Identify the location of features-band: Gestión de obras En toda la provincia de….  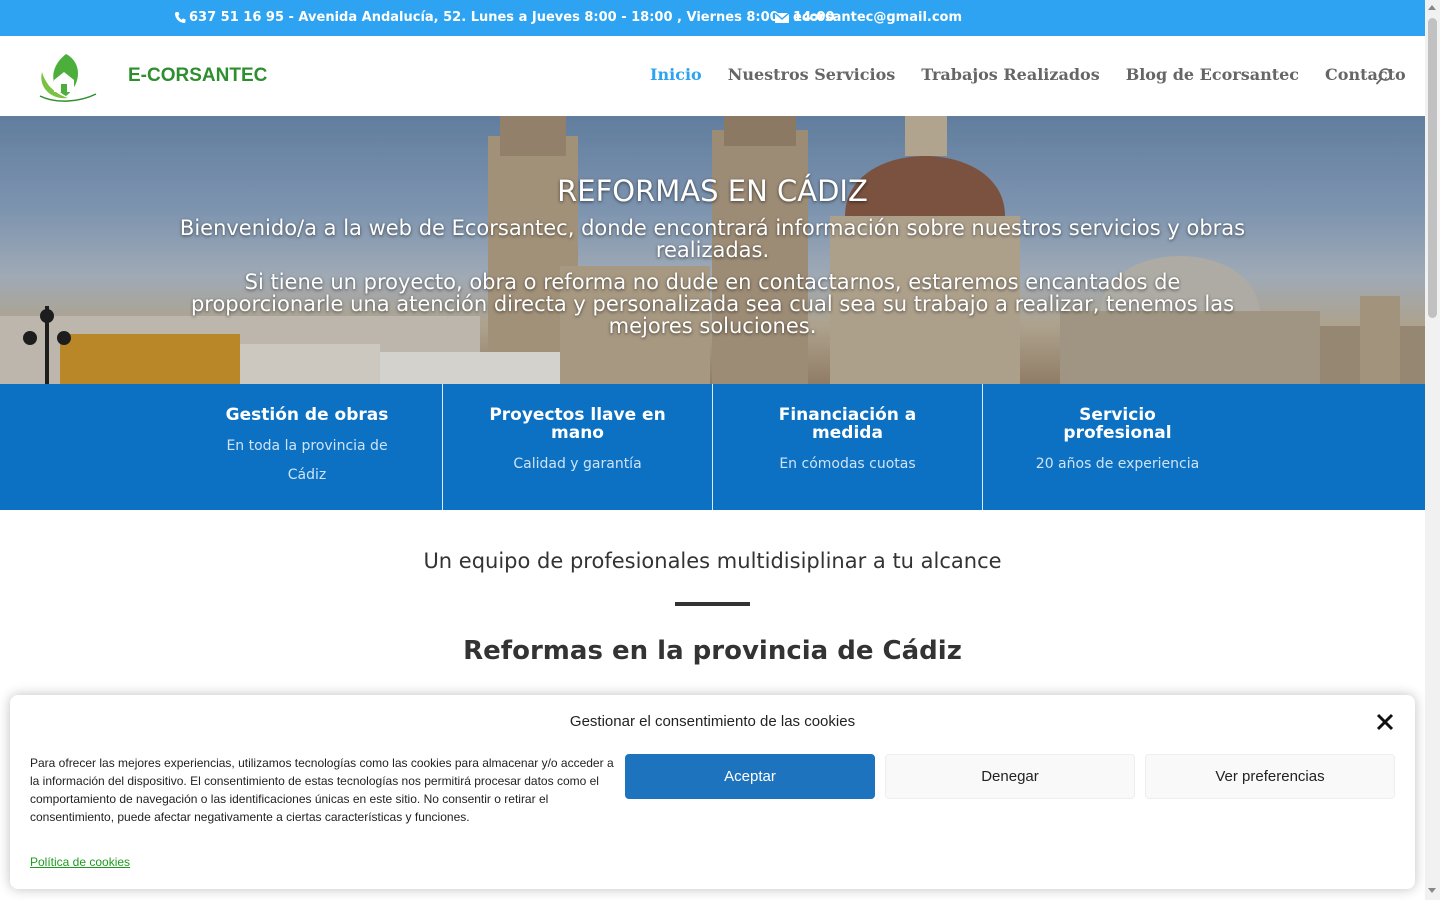
(712, 447).